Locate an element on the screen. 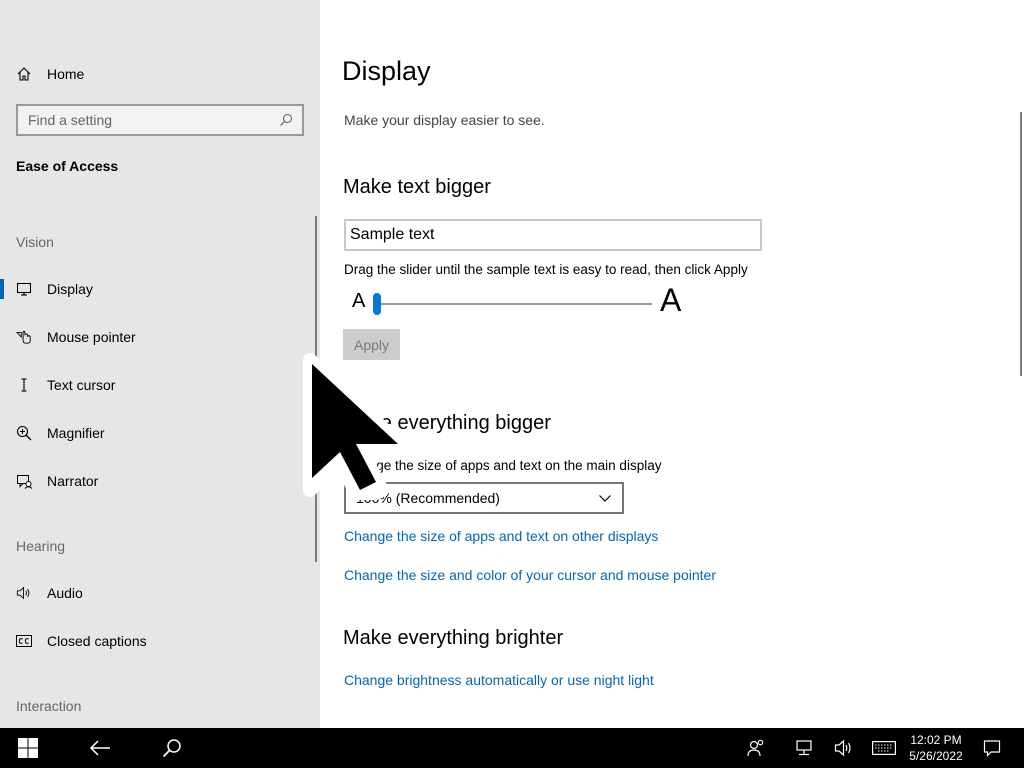 The height and width of the screenshot is (768, 1024). start-button is located at coordinates (28, 748).